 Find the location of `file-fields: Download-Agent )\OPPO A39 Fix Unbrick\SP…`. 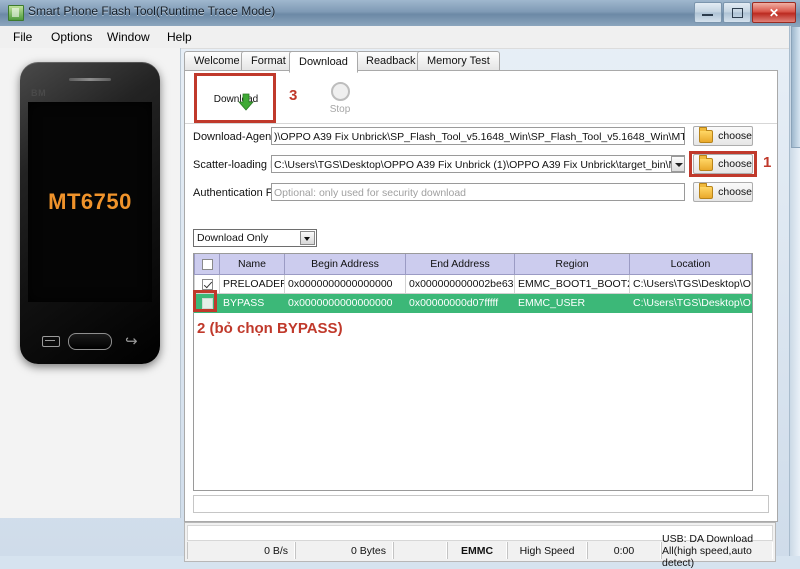

file-fields: Download-Agent )\OPPO A39 Fix Unbrick\SP… is located at coordinates (481, 162).